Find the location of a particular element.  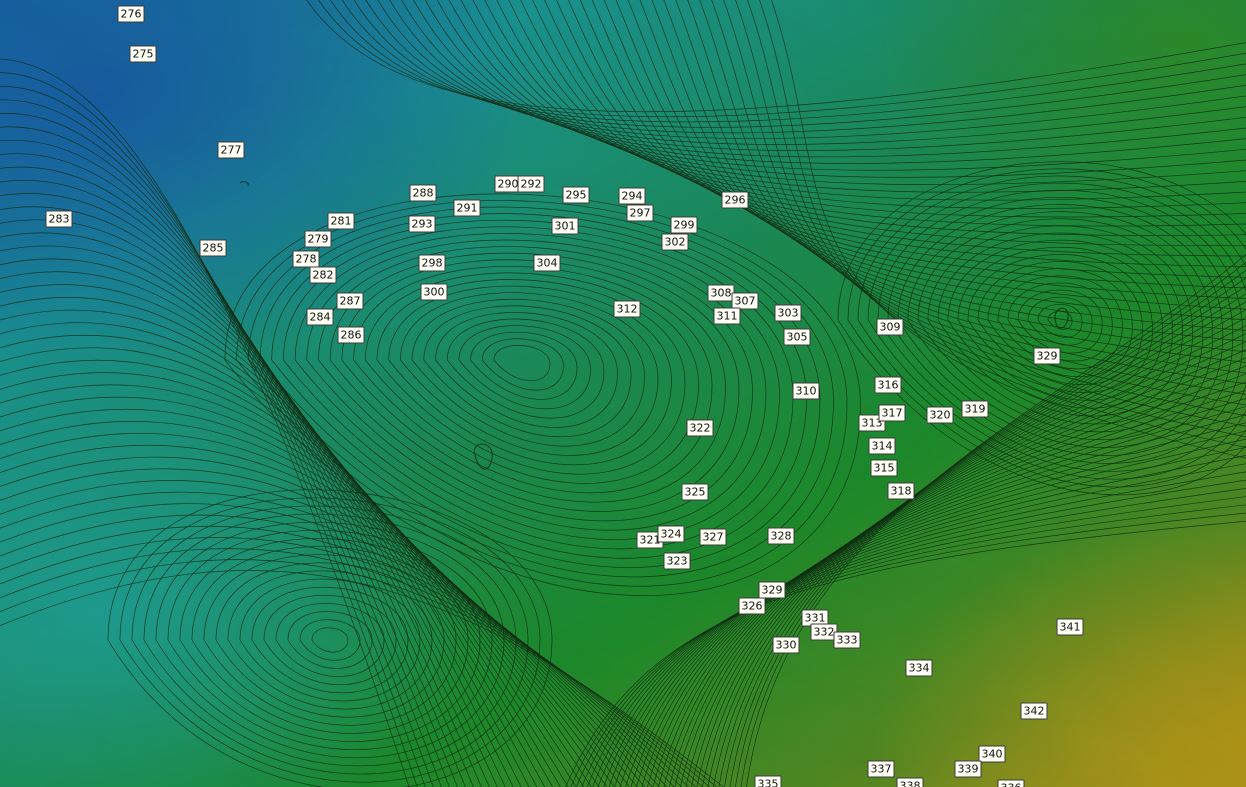

elevation-label: 285 is located at coordinates (213, 248).